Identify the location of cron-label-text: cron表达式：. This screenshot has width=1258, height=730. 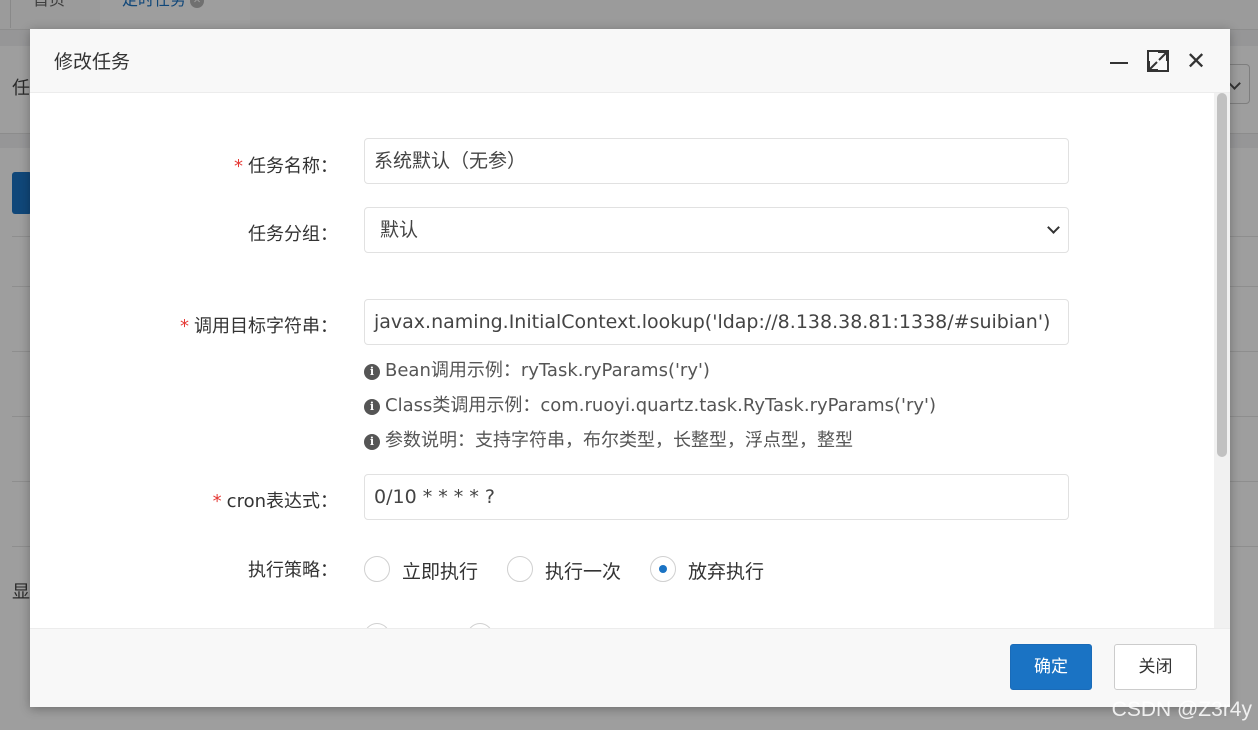
(282, 501).